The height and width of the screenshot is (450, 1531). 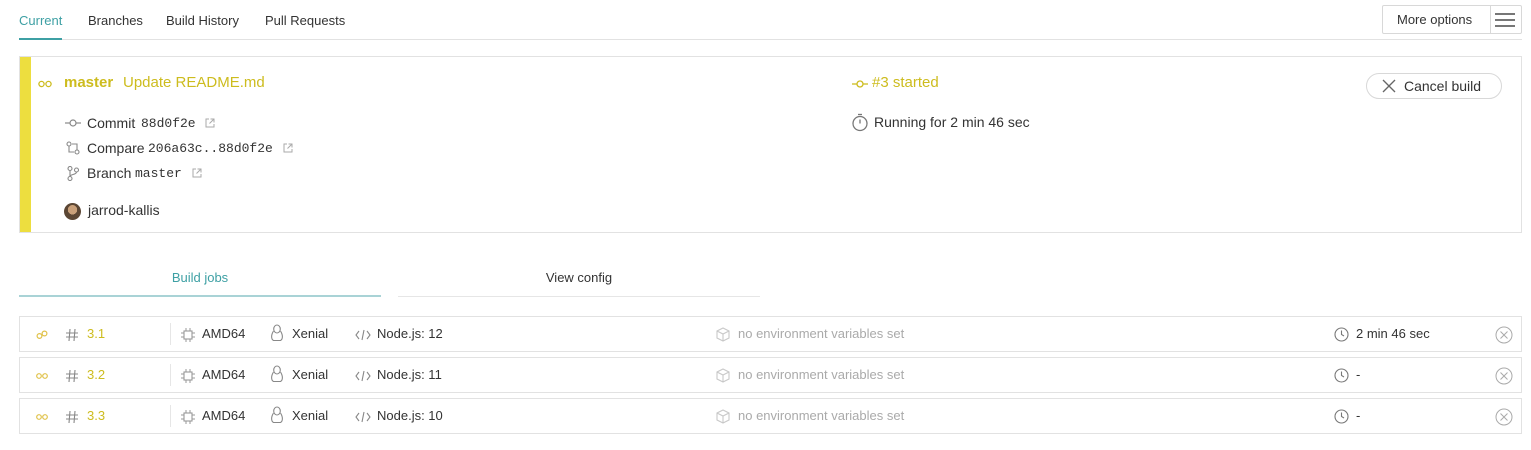 I want to click on branch-name: master, so click(x=88, y=82).